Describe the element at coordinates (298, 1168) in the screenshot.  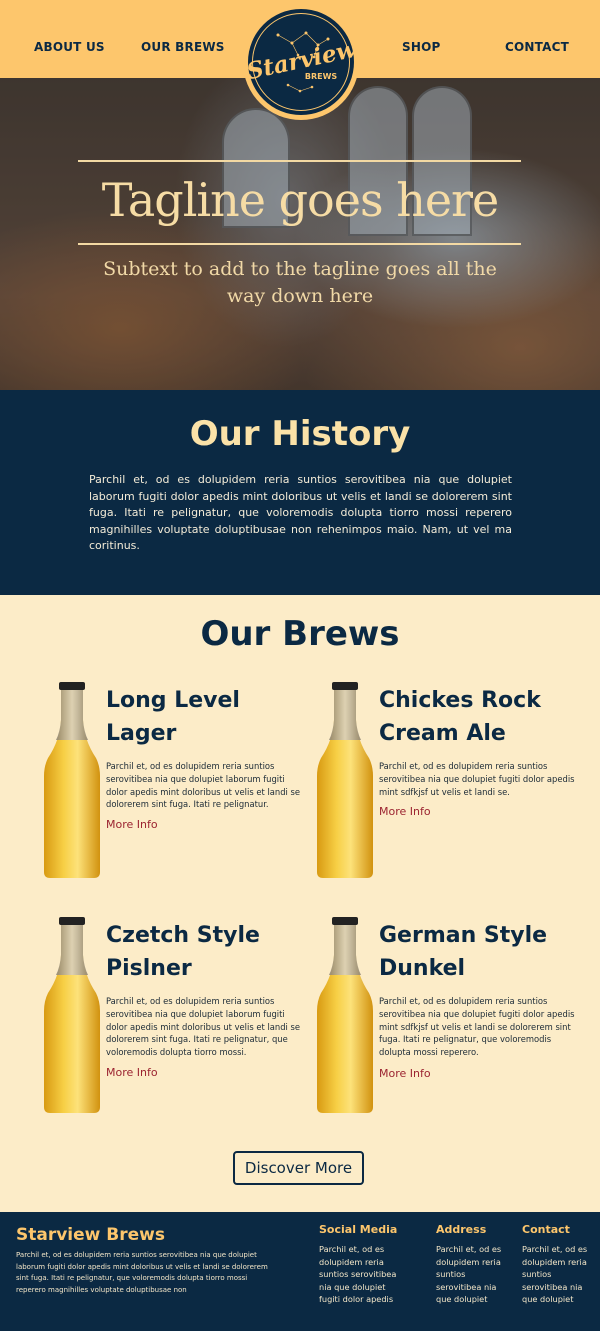
I see `discover-more-button: Discover More` at that location.